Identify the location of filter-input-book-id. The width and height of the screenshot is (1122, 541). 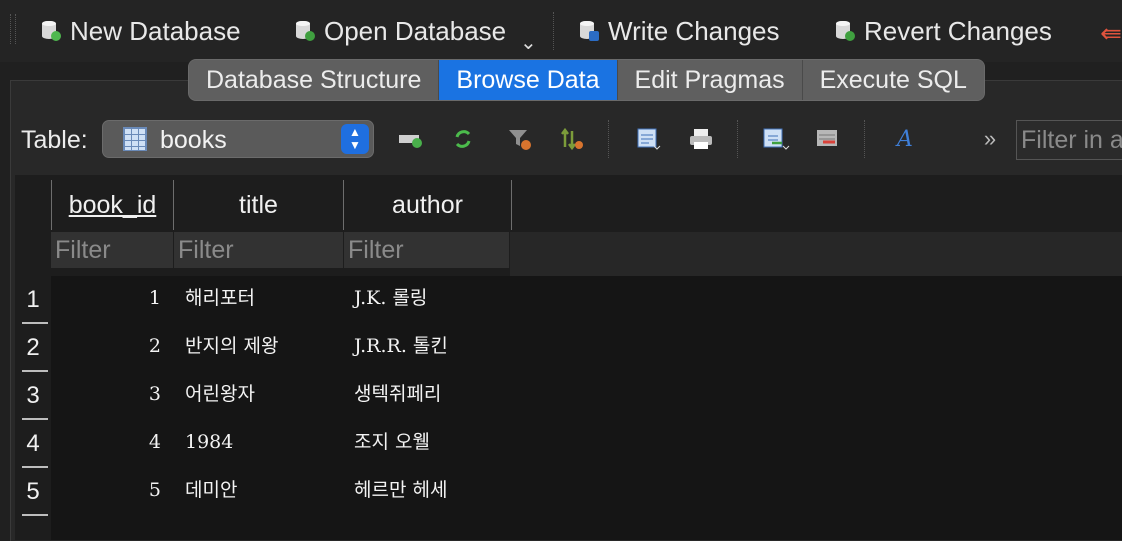
(112, 250).